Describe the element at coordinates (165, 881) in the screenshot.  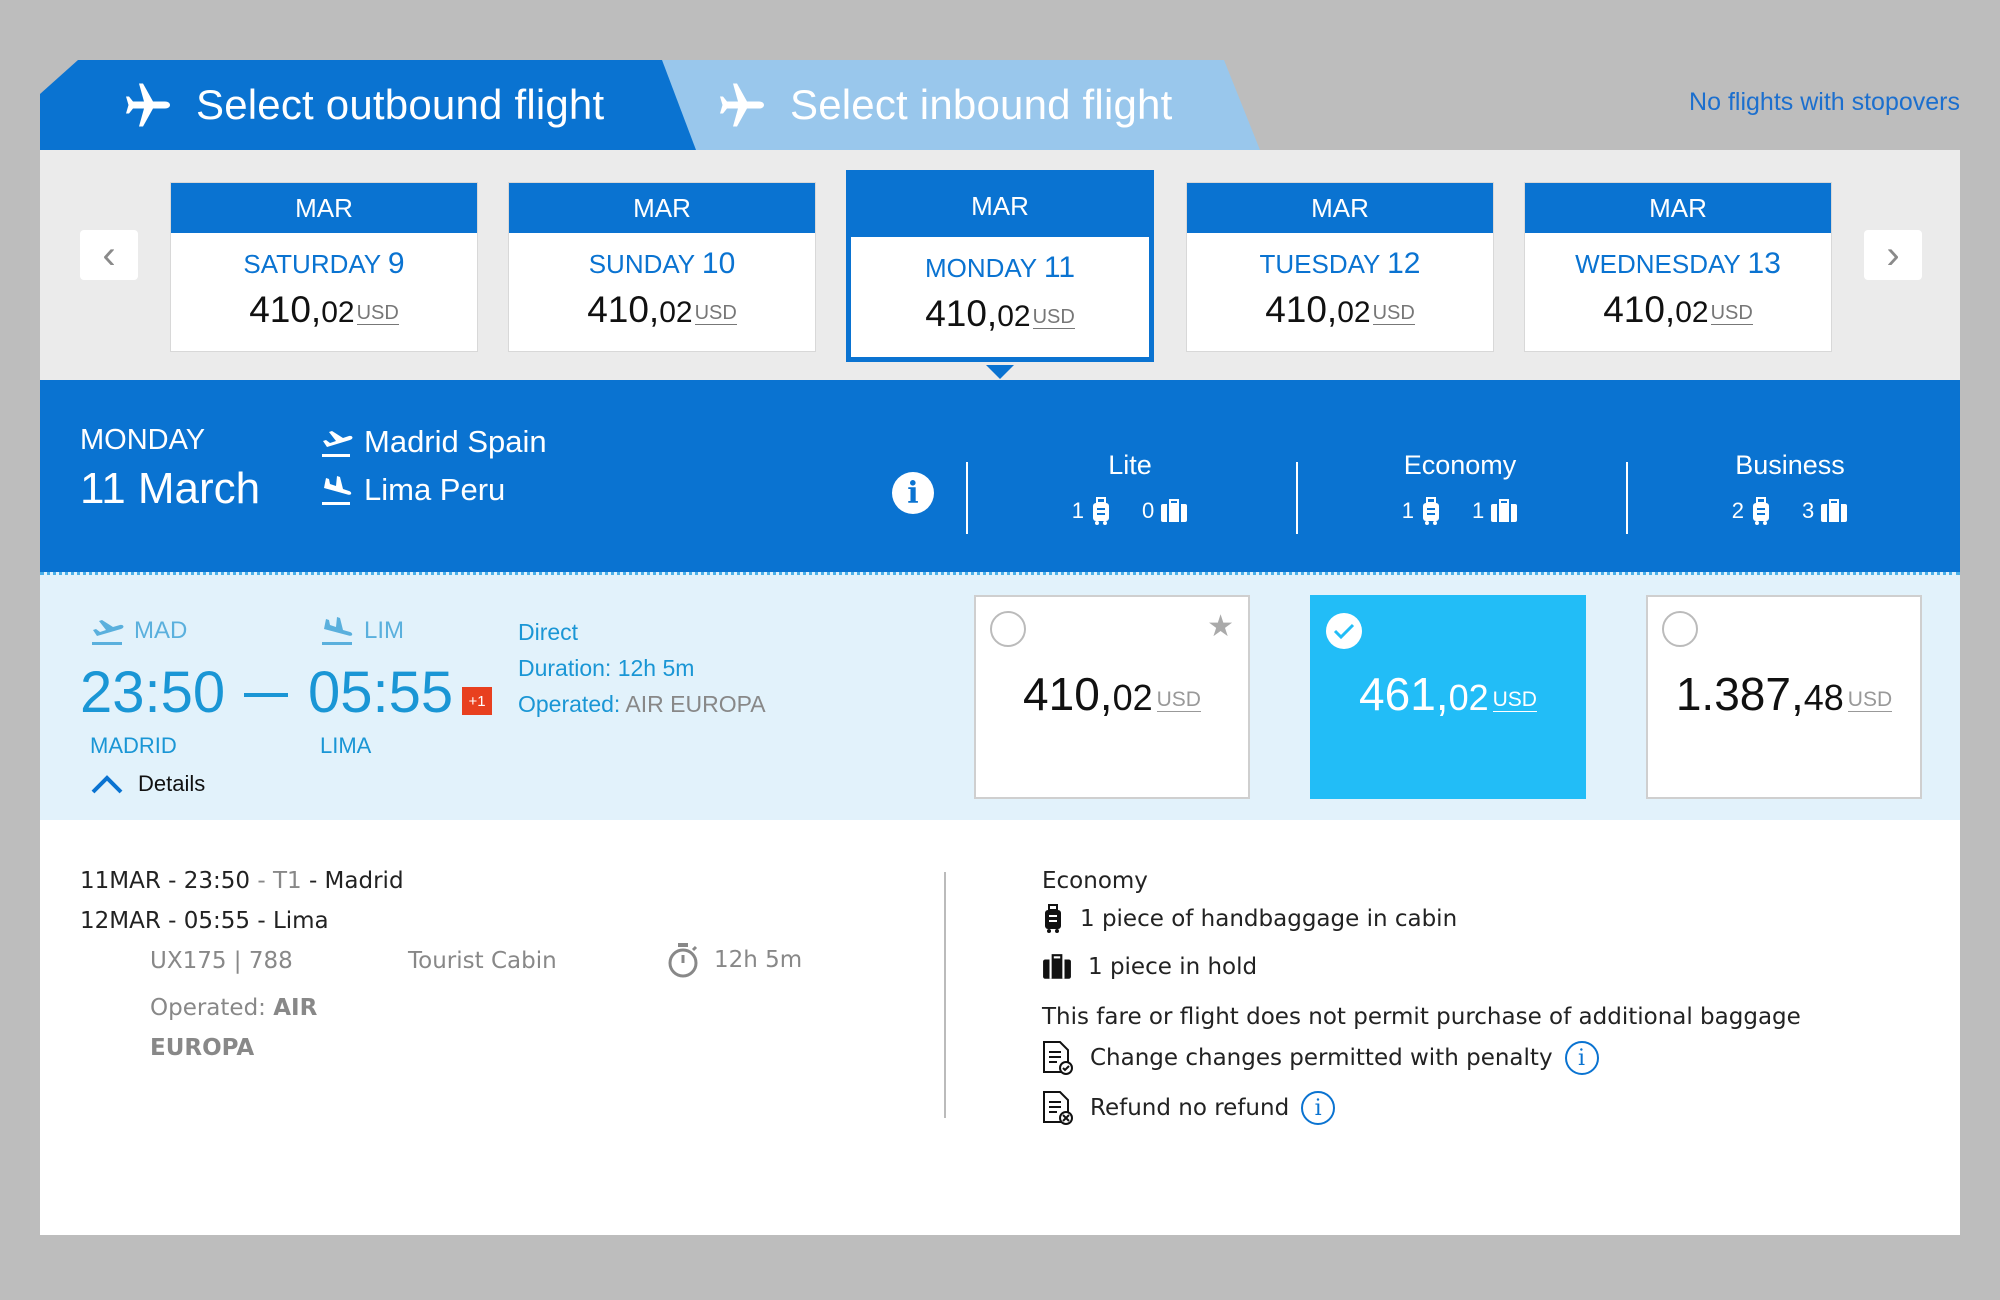
I see `departure-datetime: 11MAR - 23:50` at that location.